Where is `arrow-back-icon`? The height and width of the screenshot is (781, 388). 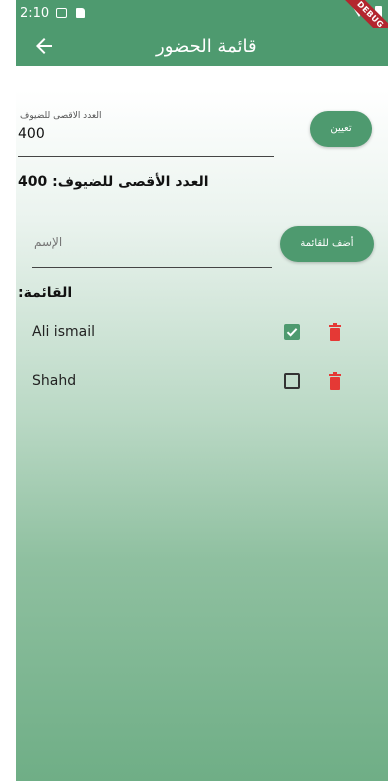 arrow-back-icon is located at coordinates (44, 46).